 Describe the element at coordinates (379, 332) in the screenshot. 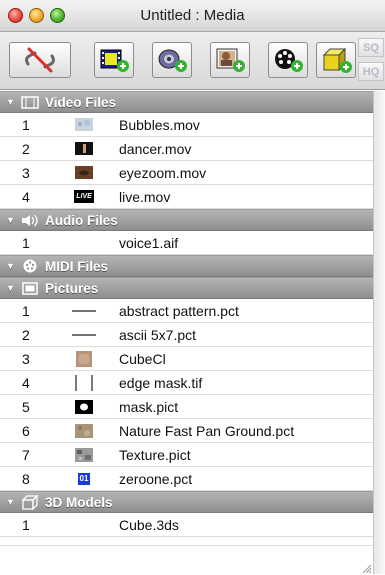

I see `vertical-scrollbar` at that location.